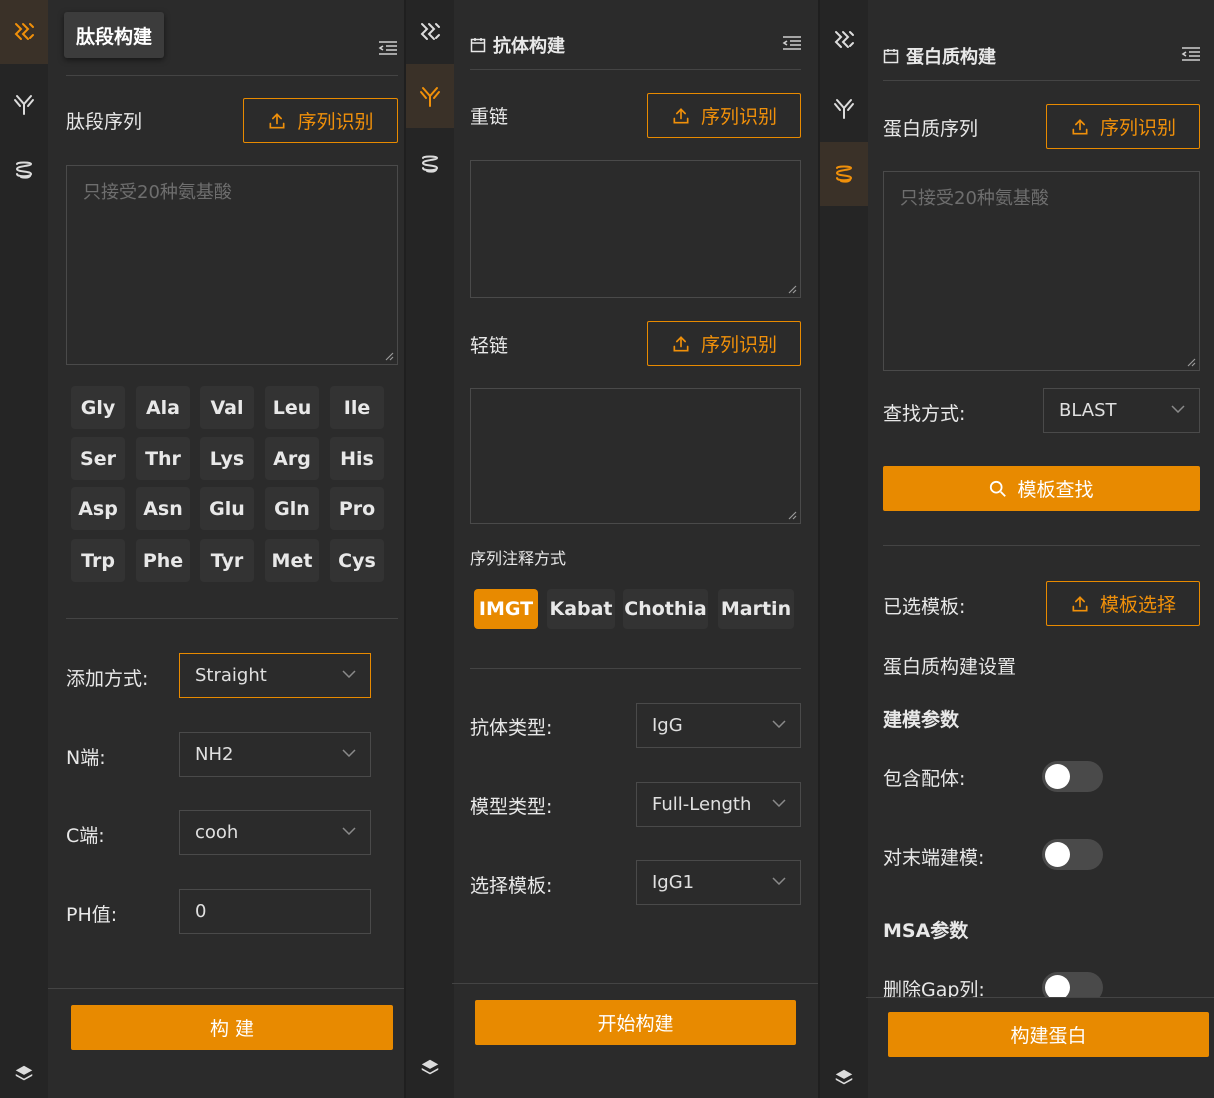 This screenshot has height=1098, width=1214. What do you see at coordinates (921, 720) in the screenshot?
I see `modeling-params-heading: 建模参数` at bounding box center [921, 720].